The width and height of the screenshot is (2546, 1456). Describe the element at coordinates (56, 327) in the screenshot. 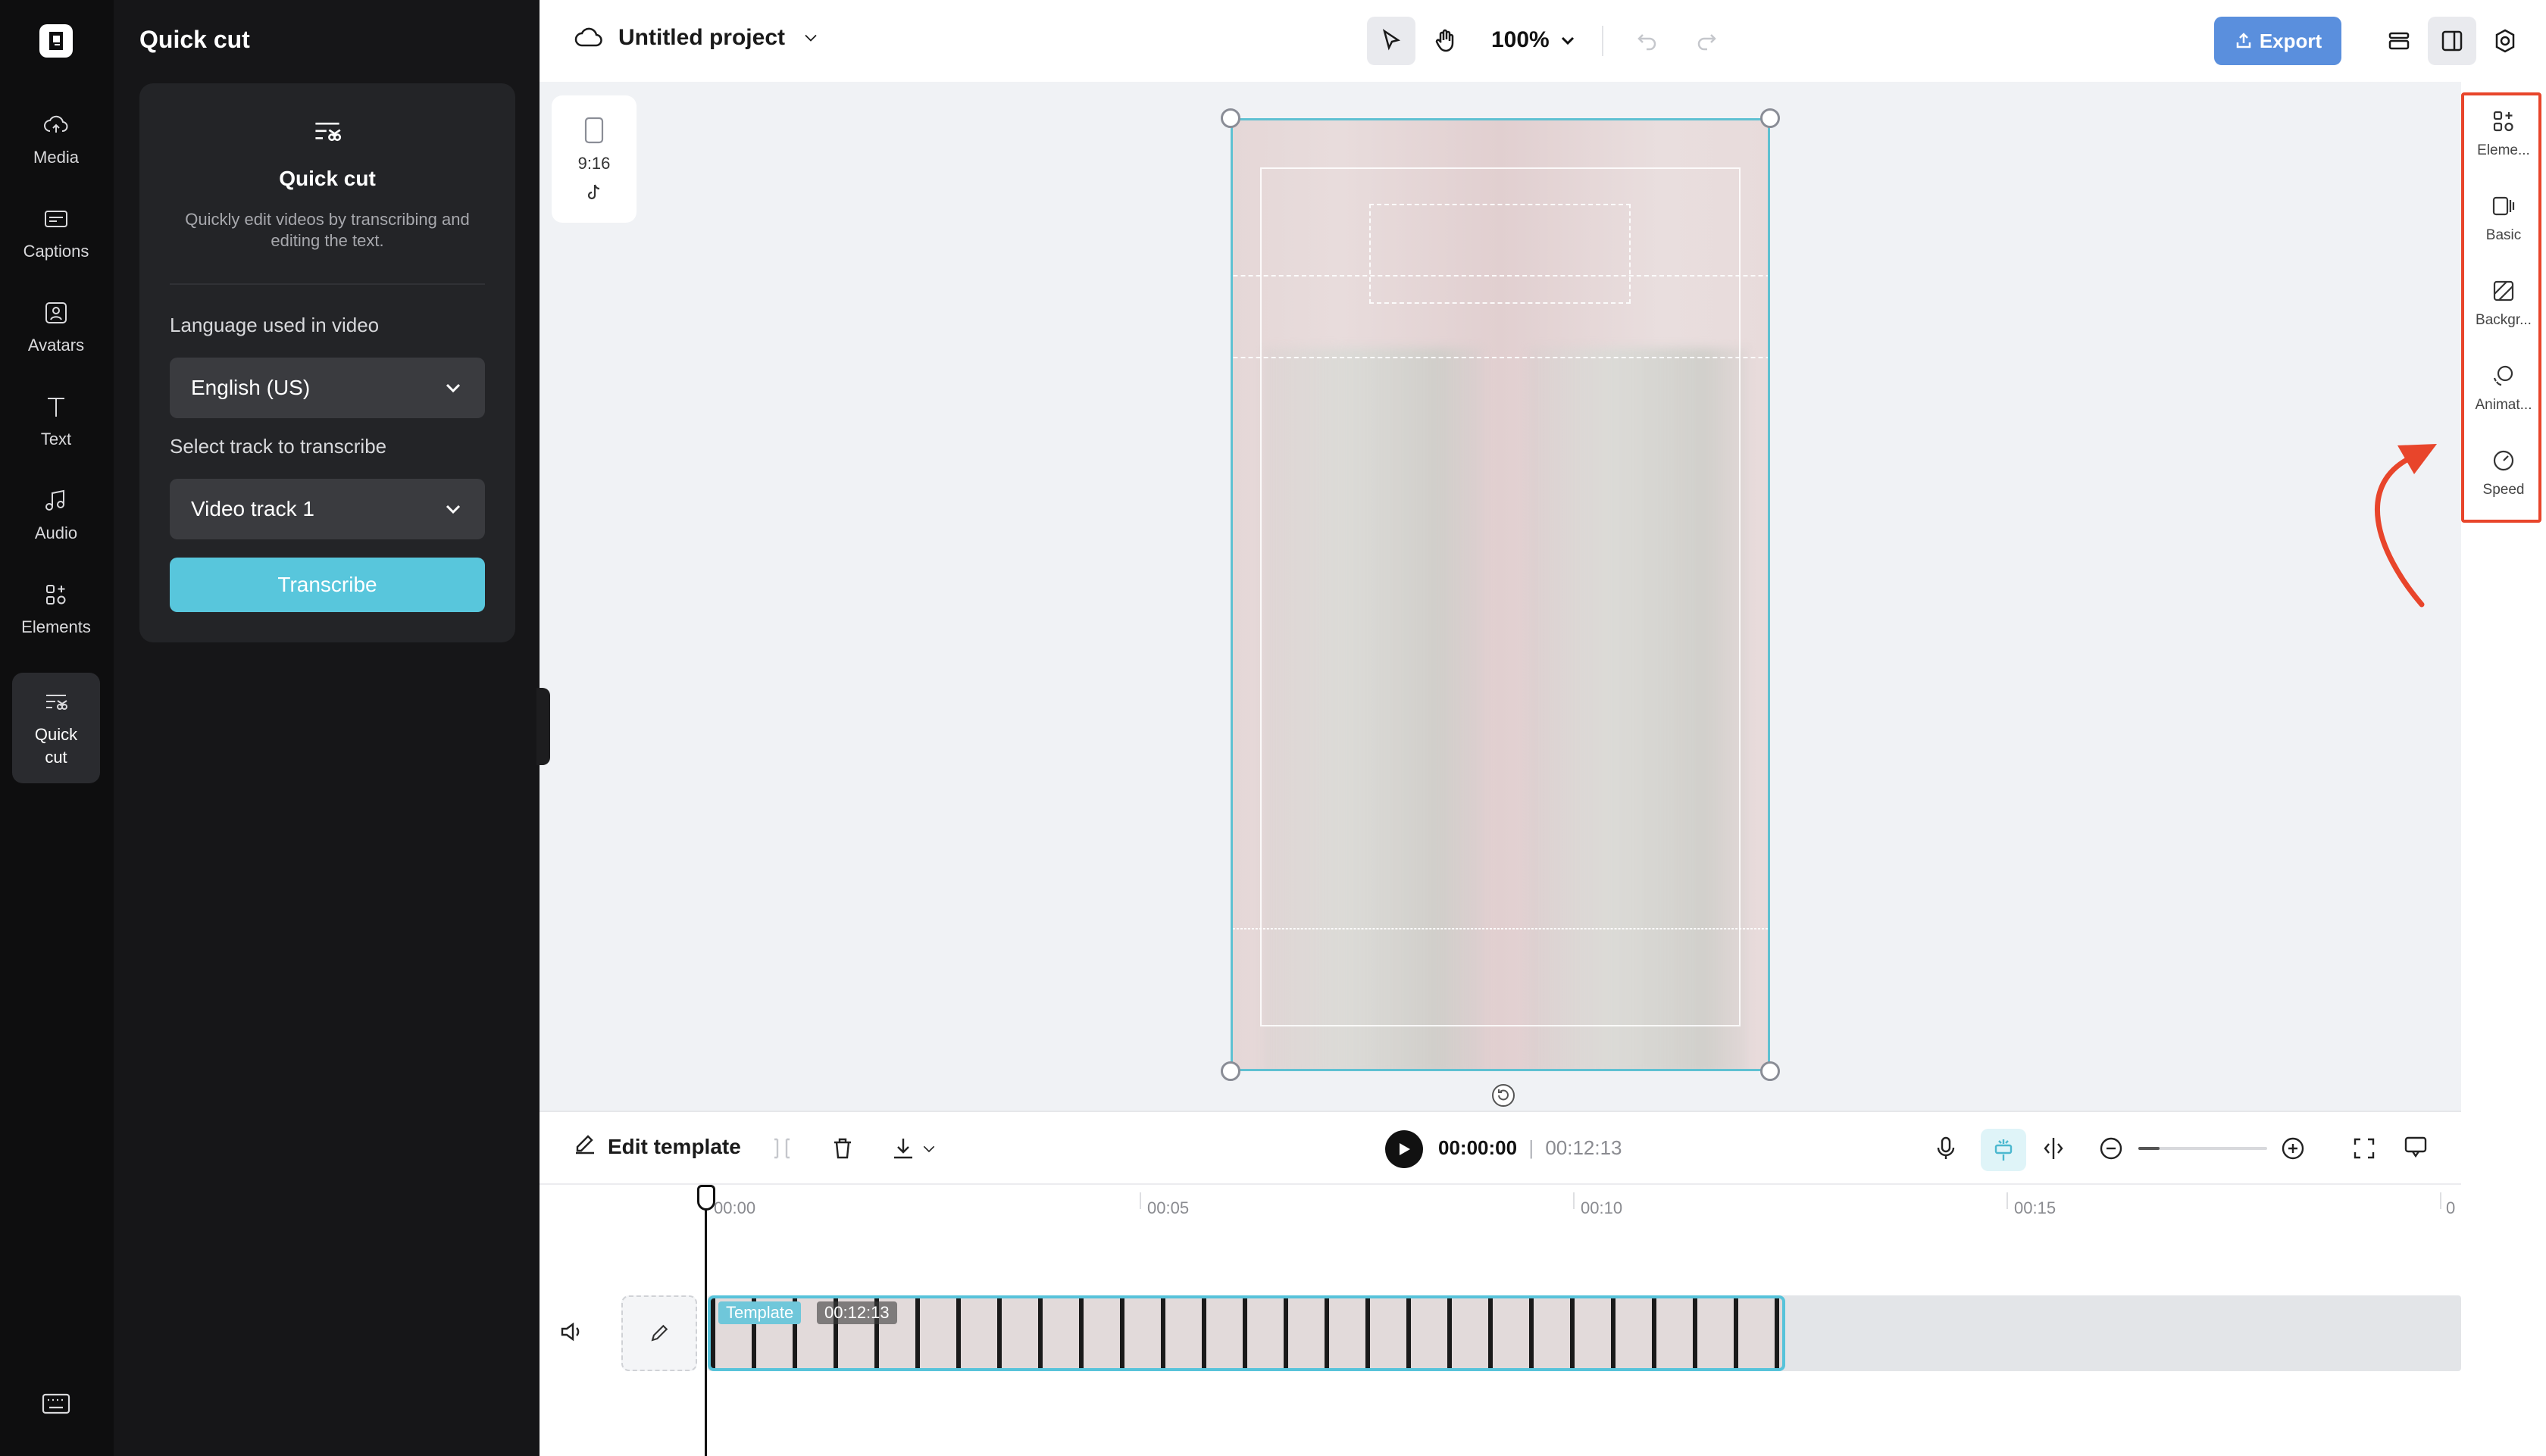

I see `rail-item-avatars: Avatars` at that location.